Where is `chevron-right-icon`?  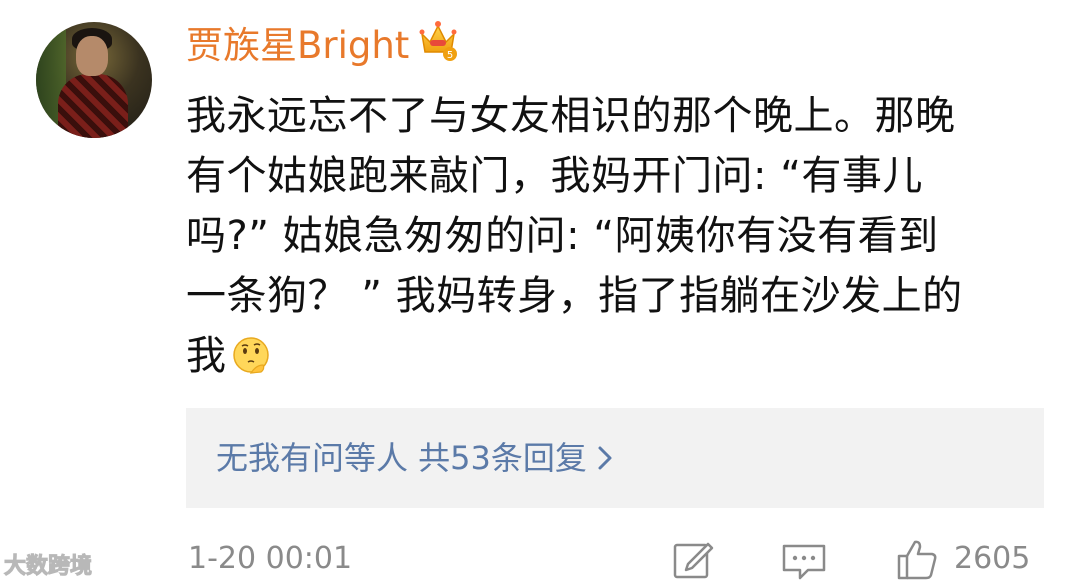
chevron-right-icon is located at coordinates (605, 458).